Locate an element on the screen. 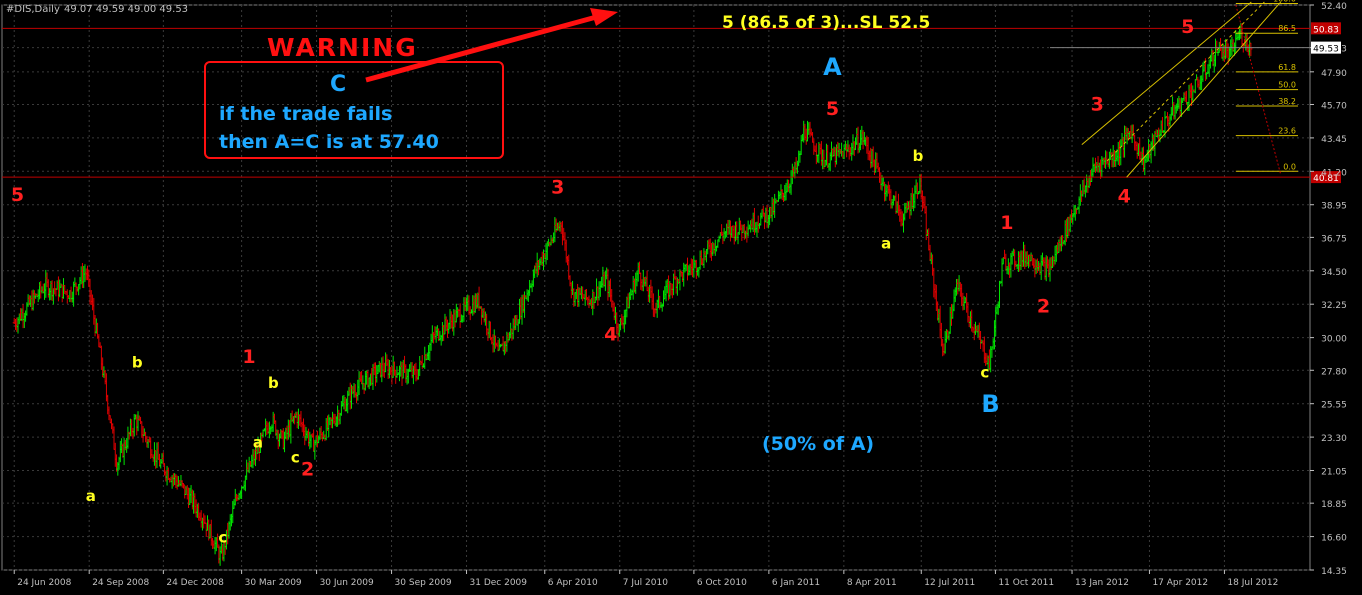 This screenshot has width=1362, height=595. x-tick-label: 7 Jul 2010 is located at coordinates (645, 583).